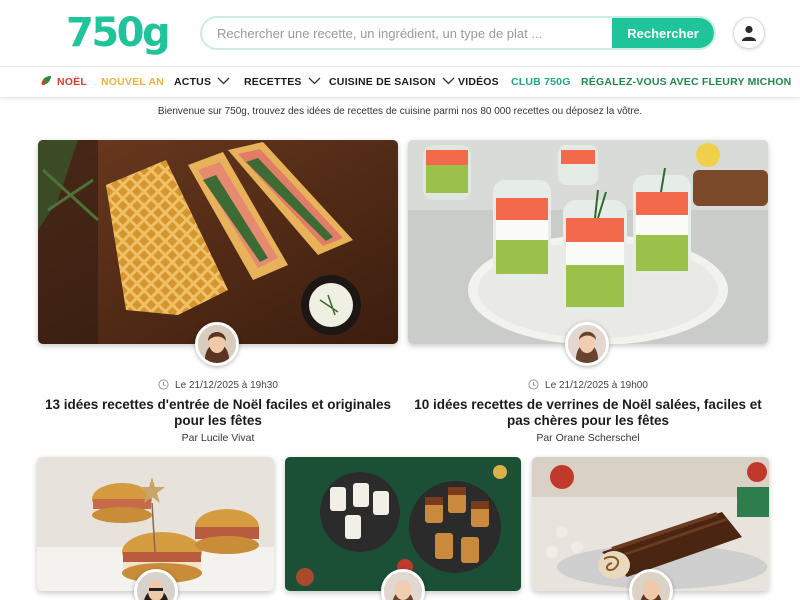  I want to click on nav-item-videos: VIDÉOS, so click(478, 82).